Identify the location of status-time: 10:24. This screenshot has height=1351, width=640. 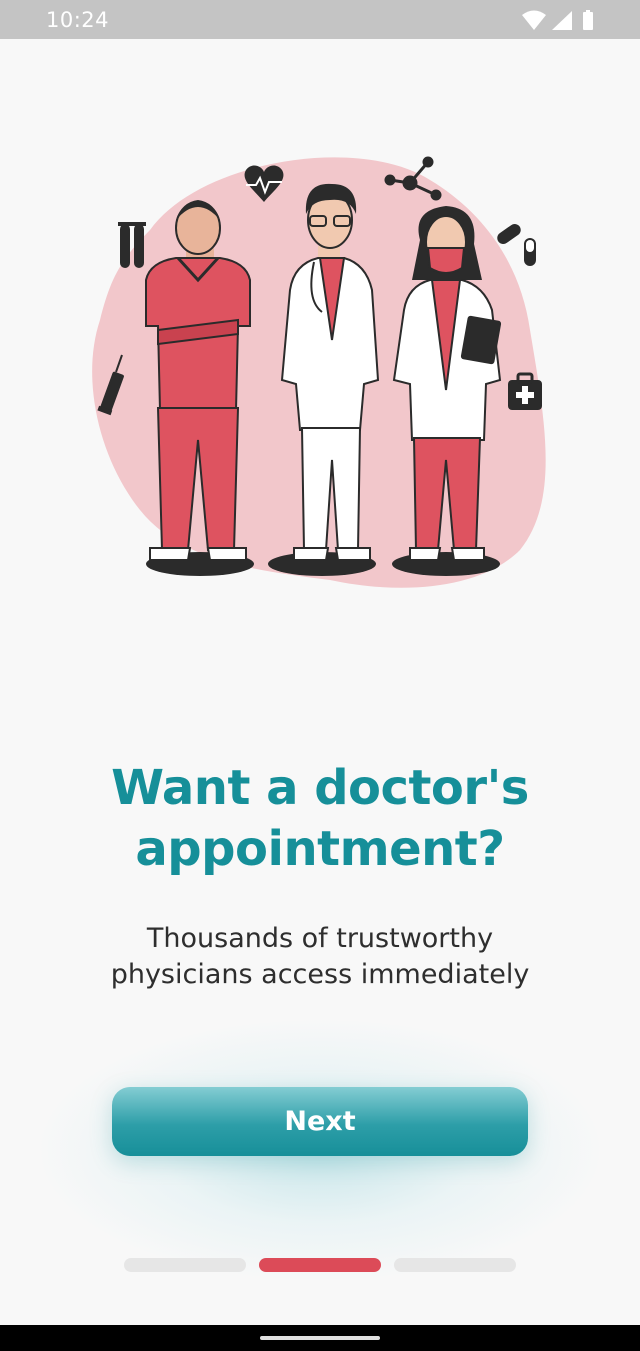
(78, 20).